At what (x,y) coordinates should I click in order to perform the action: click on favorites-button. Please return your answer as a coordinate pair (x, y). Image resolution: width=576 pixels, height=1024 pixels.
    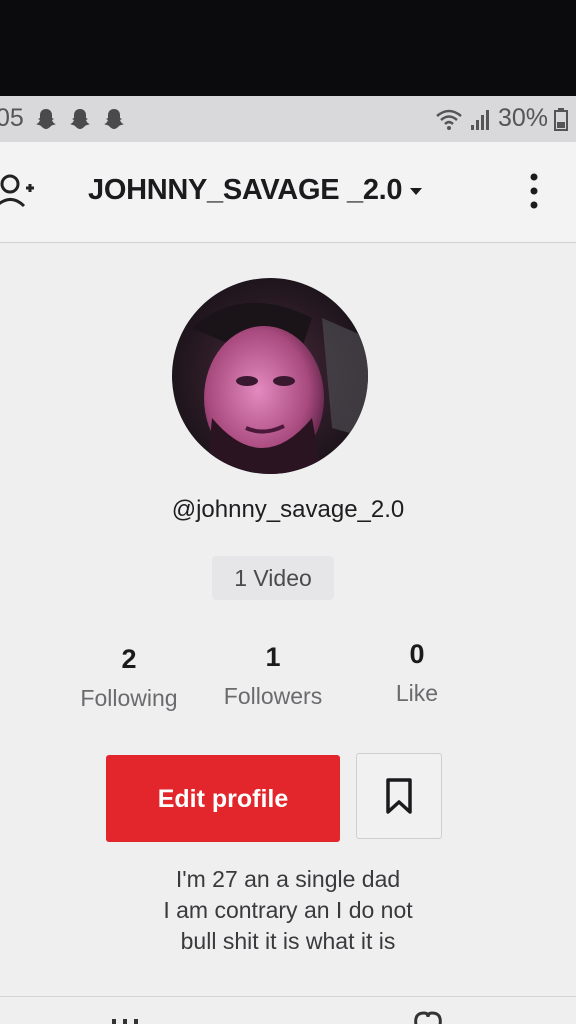
    Looking at the image, I should click on (399, 796).